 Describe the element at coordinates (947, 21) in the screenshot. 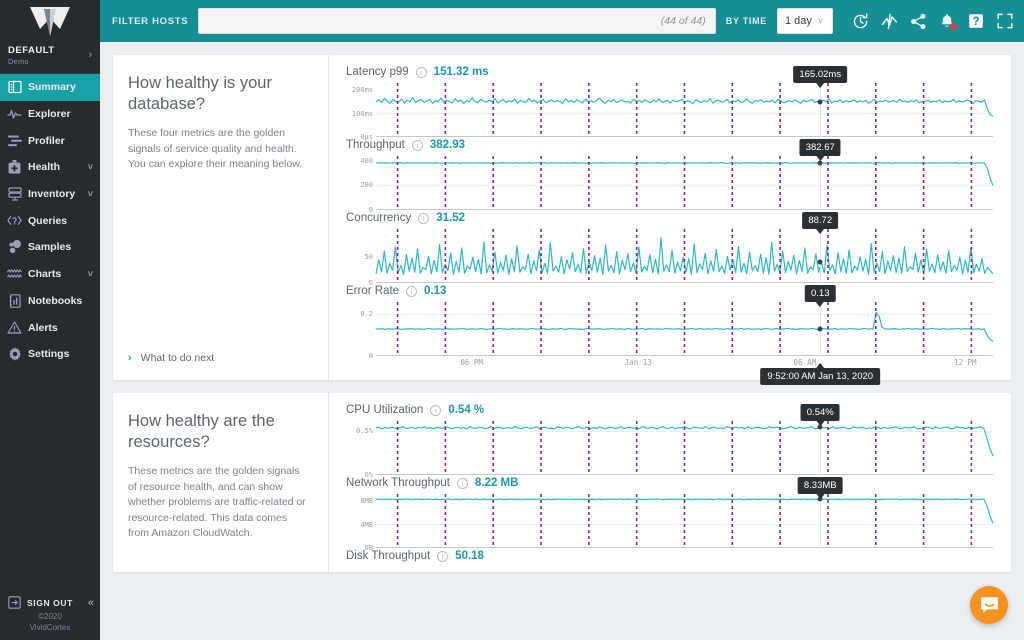

I see `notifications-bell-icon` at that location.